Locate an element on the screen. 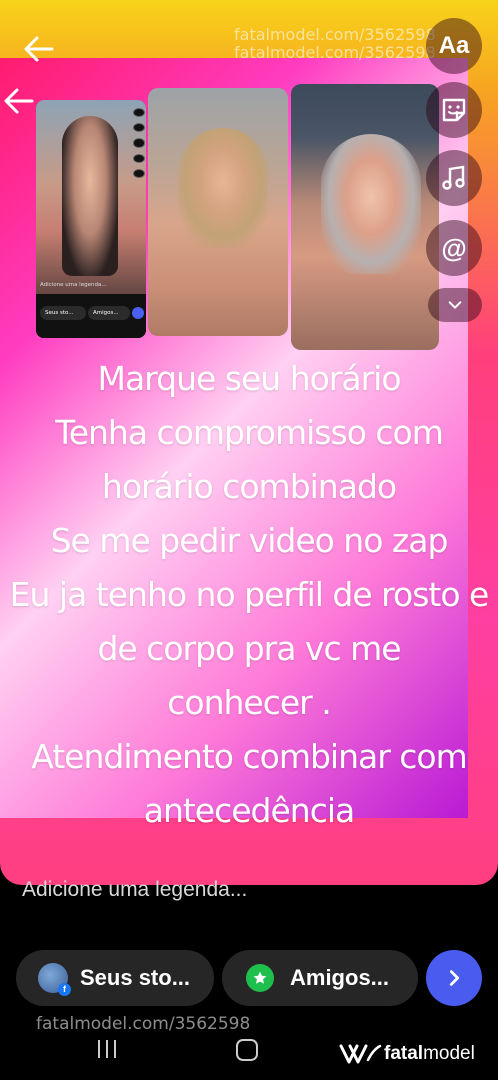 The height and width of the screenshot is (1080, 498). text-tool-label: Aa is located at coordinates (454, 45).